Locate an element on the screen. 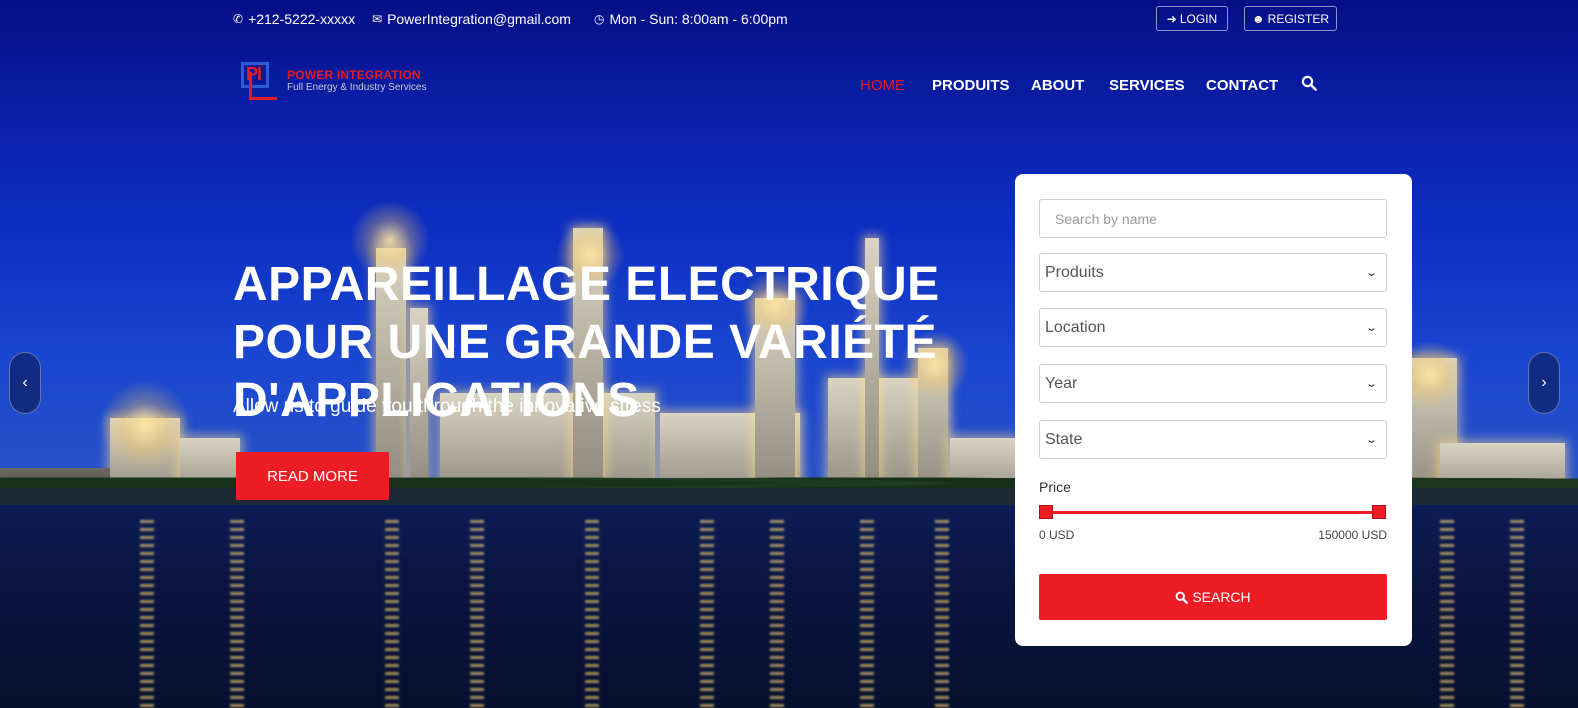 The image size is (1578, 708). user-icon: ☻ is located at coordinates (1258, 18).